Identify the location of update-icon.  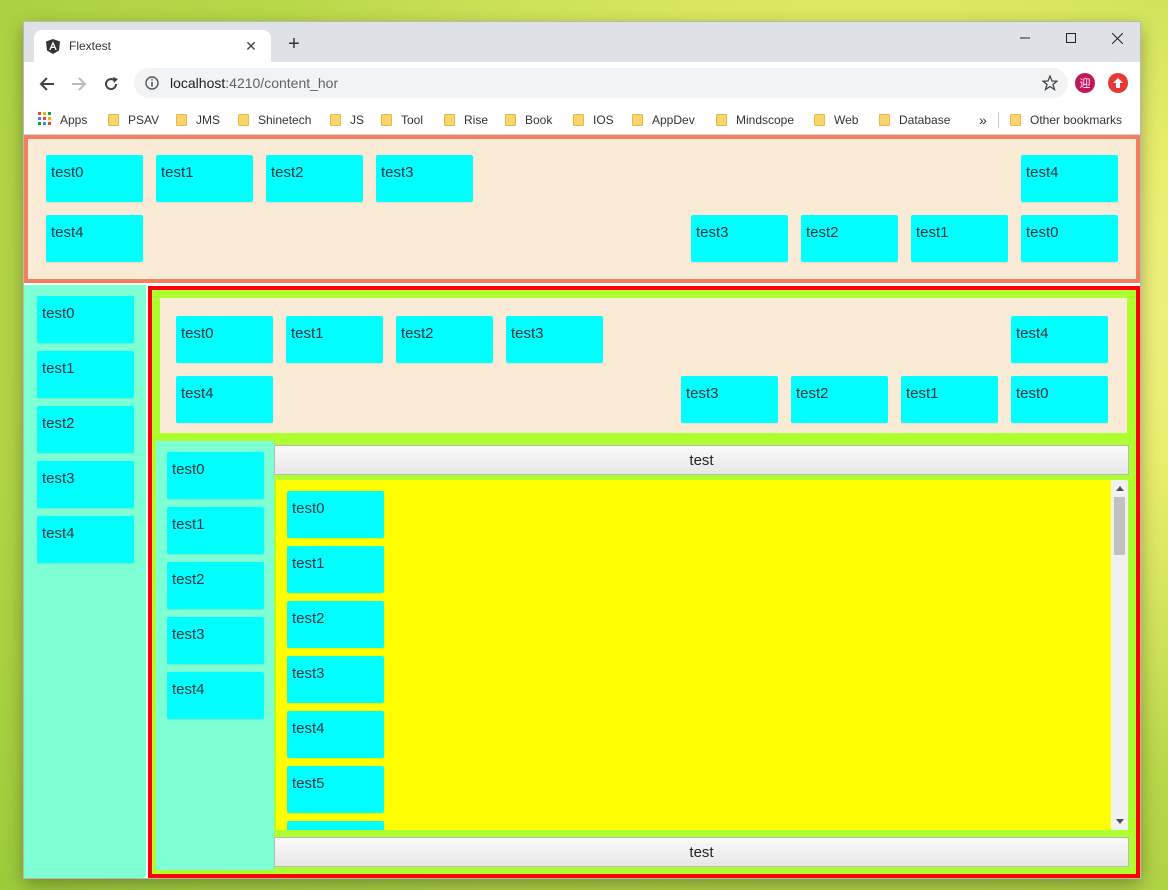
(1118, 83).